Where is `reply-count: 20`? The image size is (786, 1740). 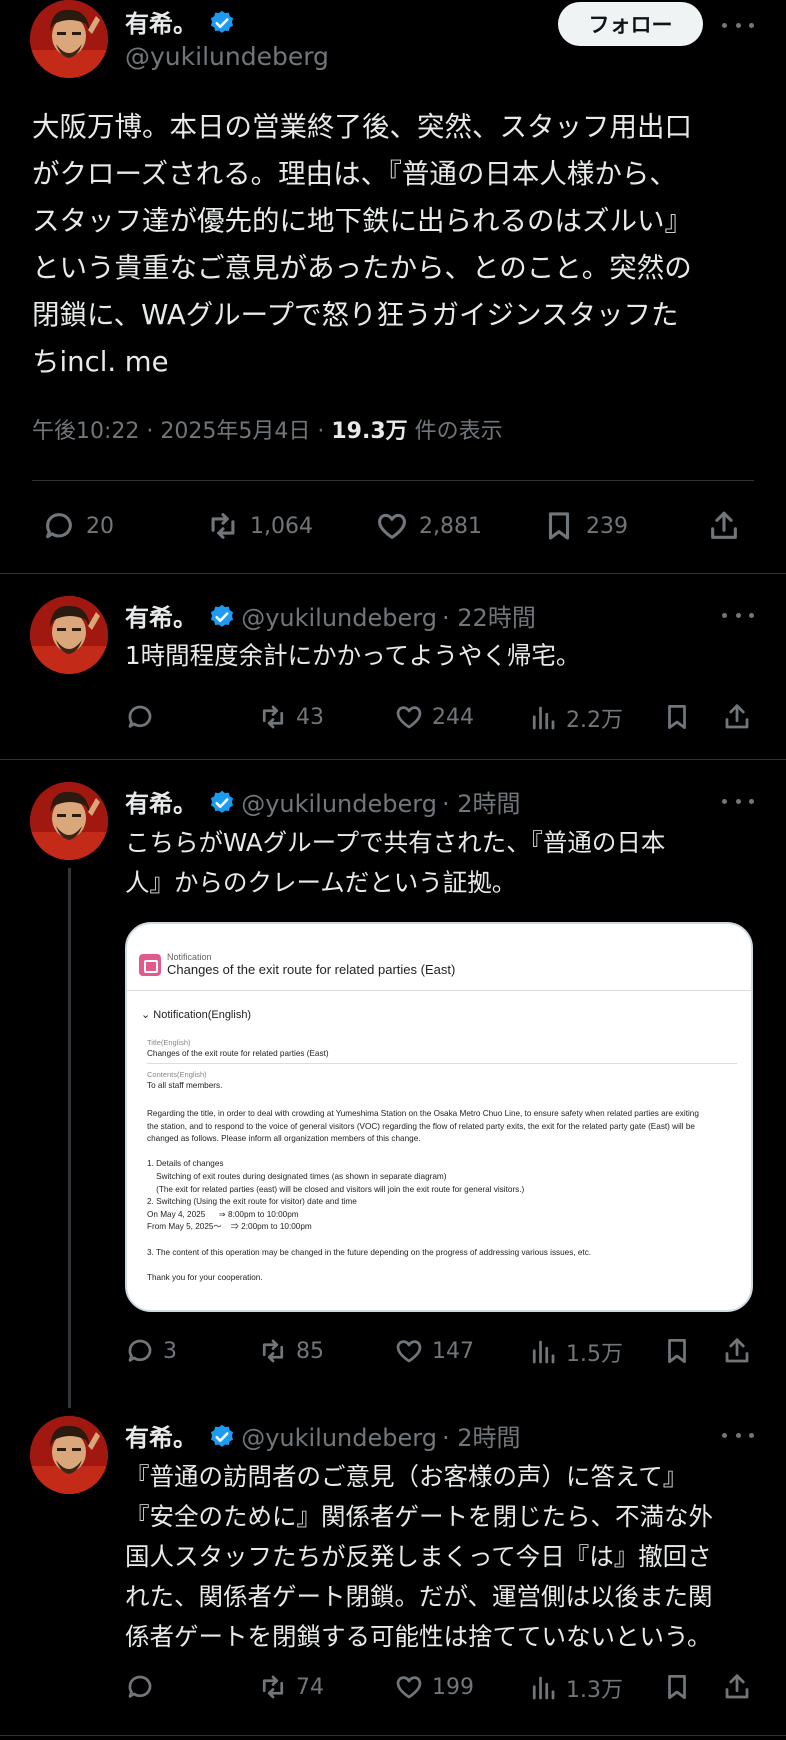 reply-count: 20 is located at coordinates (100, 526).